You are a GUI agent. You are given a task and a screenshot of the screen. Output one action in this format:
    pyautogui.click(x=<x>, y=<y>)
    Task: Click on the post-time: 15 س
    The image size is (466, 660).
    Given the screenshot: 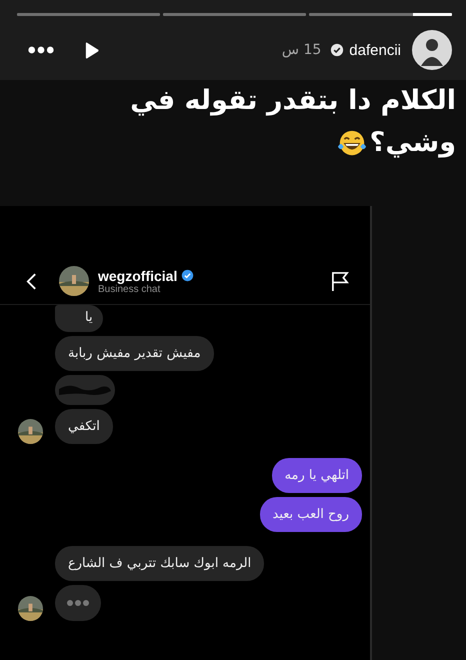 What is the action you would take?
    pyautogui.click(x=302, y=50)
    